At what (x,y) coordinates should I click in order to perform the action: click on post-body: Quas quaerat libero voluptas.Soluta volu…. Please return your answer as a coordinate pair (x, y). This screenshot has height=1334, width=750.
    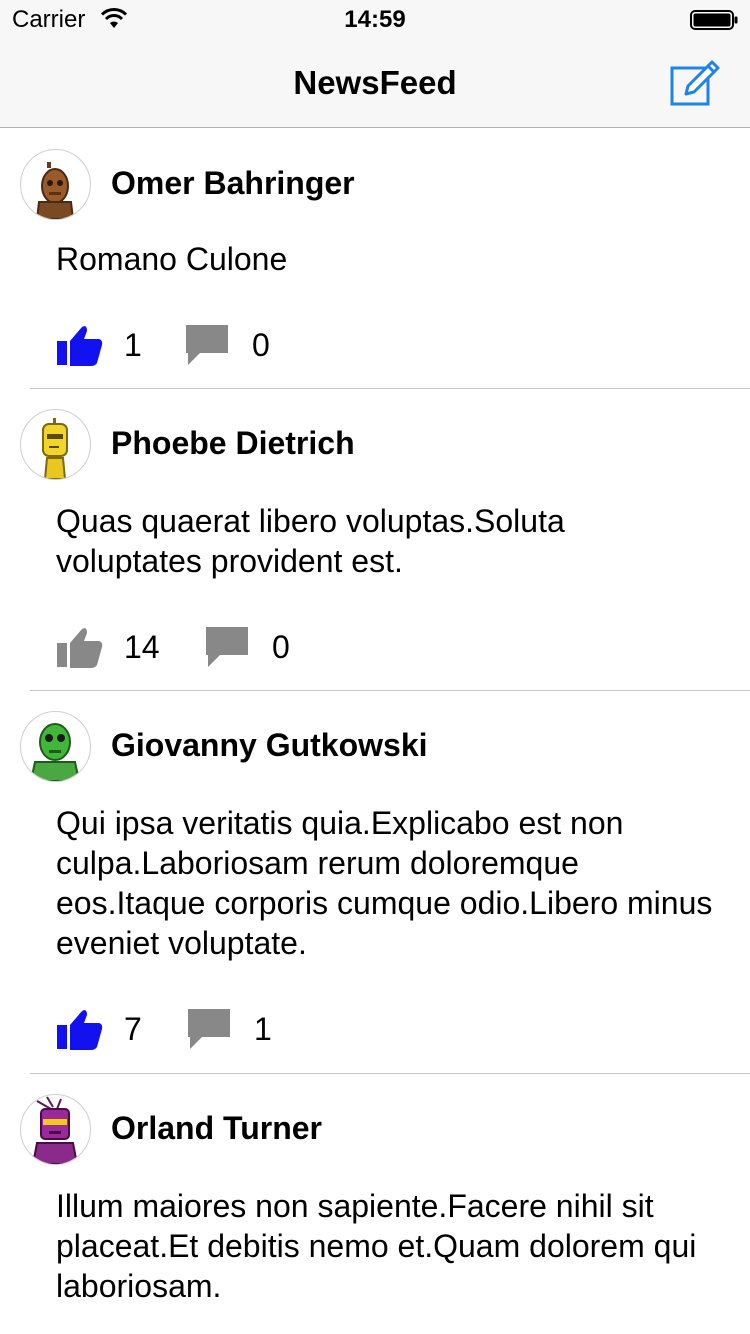
    Looking at the image, I should click on (310, 541).